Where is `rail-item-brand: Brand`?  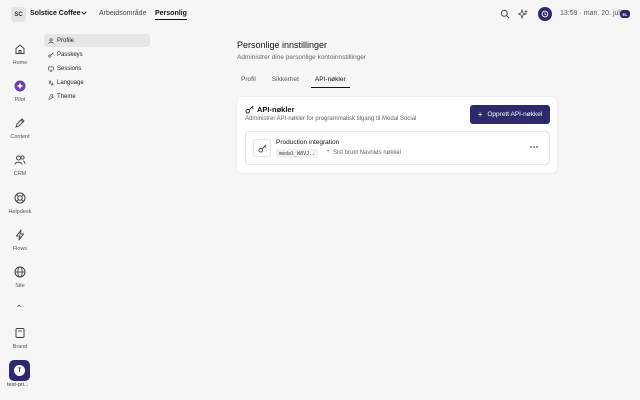 rail-item-brand: Brand is located at coordinates (20, 338).